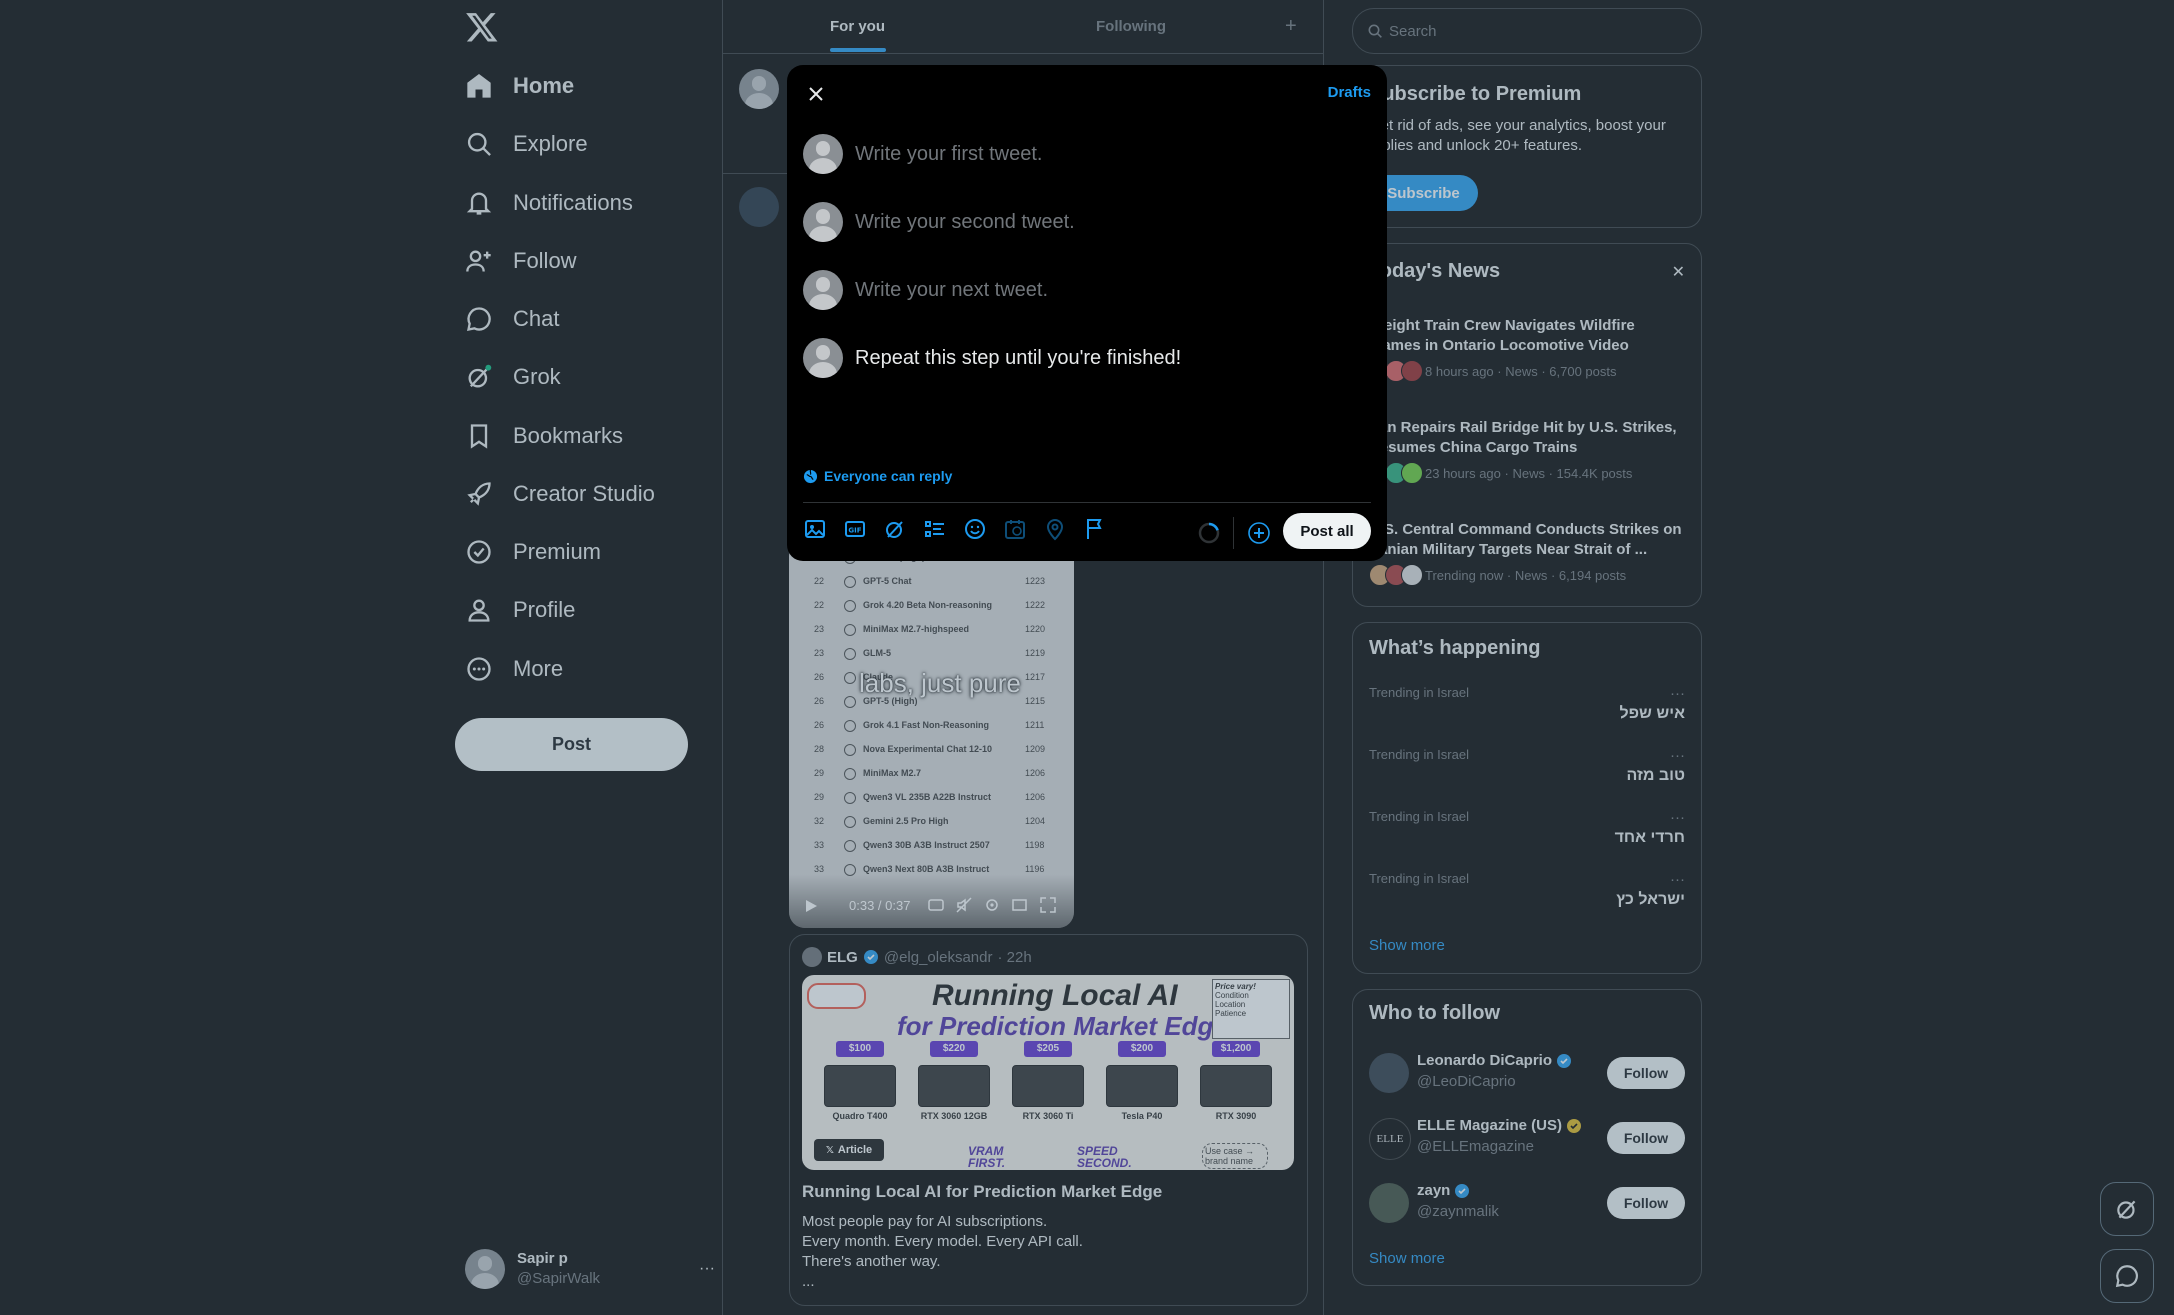 The width and height of the screenshot is (2174, 1315). Describe the element at coordinates (1327, 531) in the screenshot. I see `post-all-button: Post all` at that location.